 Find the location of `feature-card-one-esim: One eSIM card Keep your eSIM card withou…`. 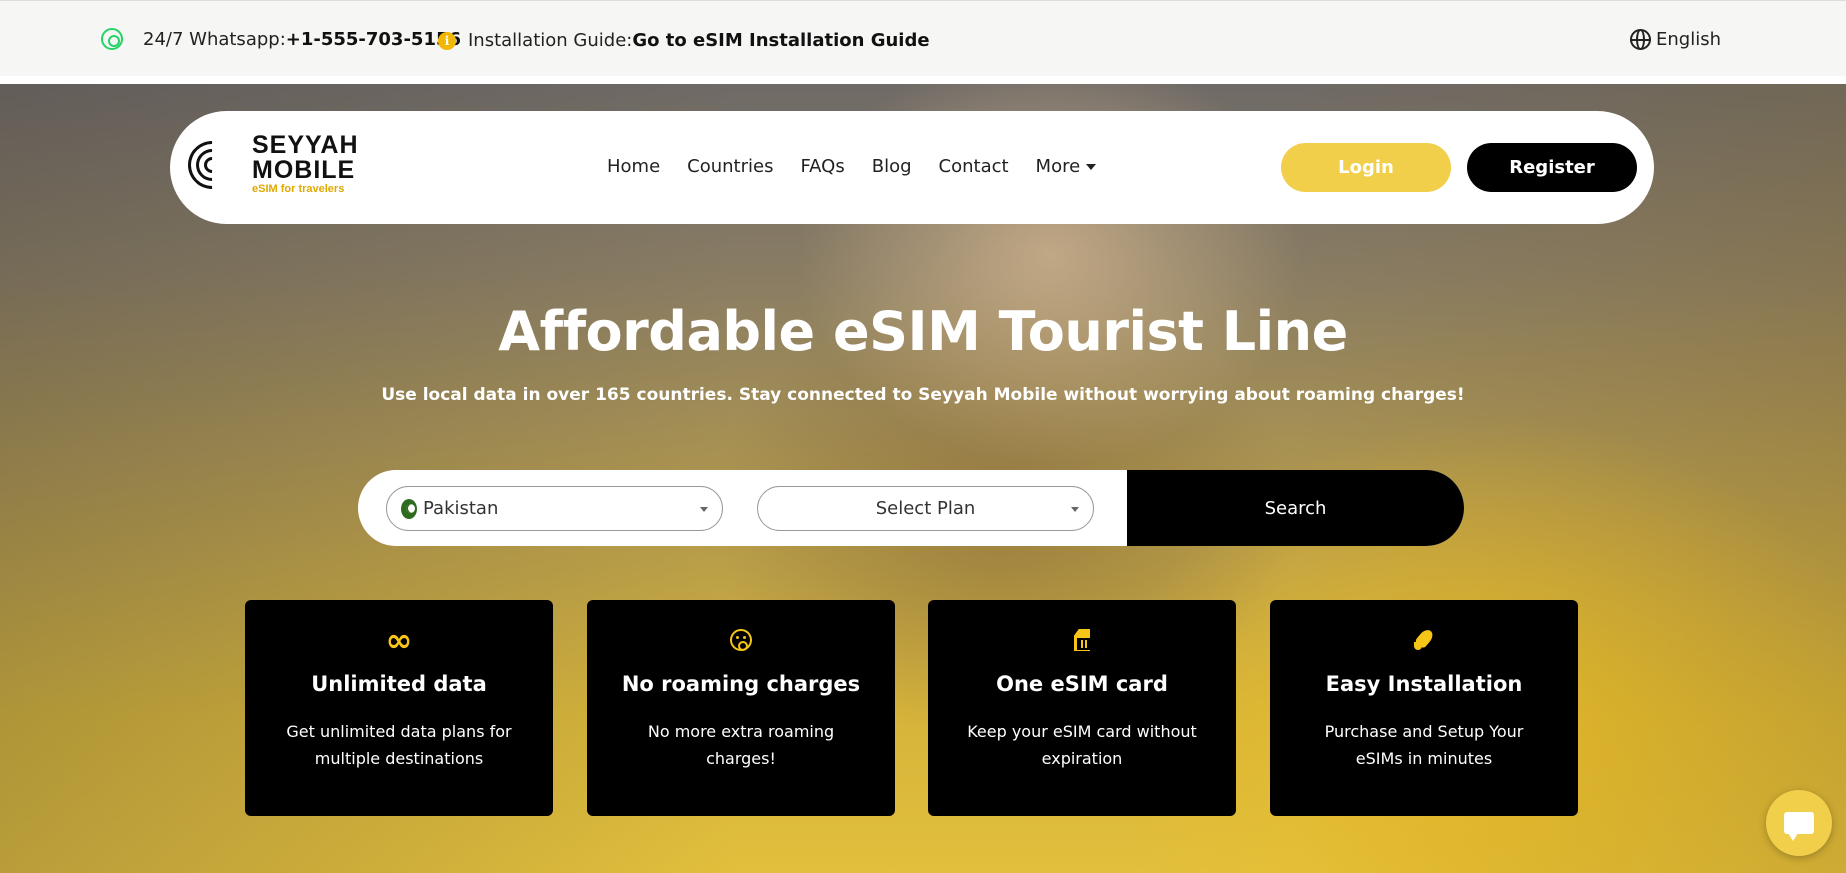

feature-card-one-esim: One eSIM card Keep your eSIM card withou… is located at coordinates (1082, 708).